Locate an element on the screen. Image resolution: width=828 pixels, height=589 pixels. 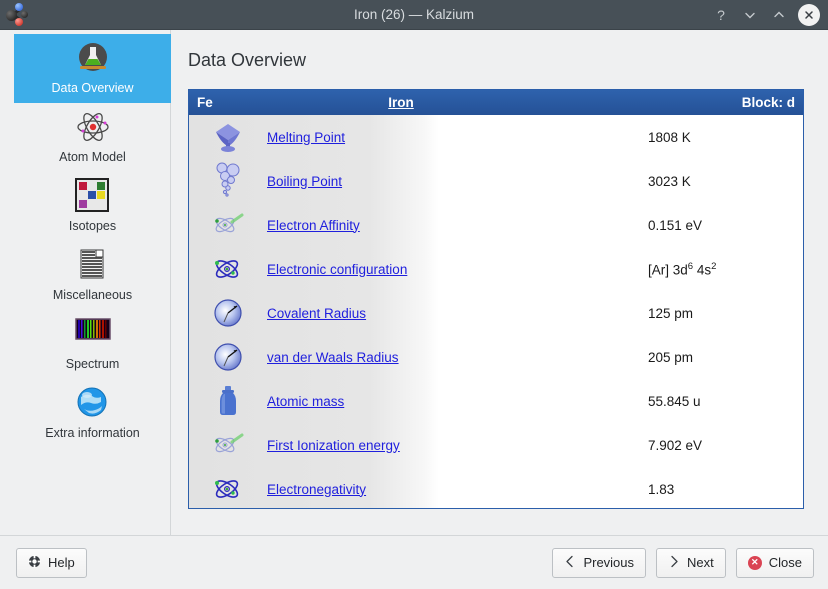
navigation-buttons: Previous Next ✕ Close is located at coordinates (683, 562).